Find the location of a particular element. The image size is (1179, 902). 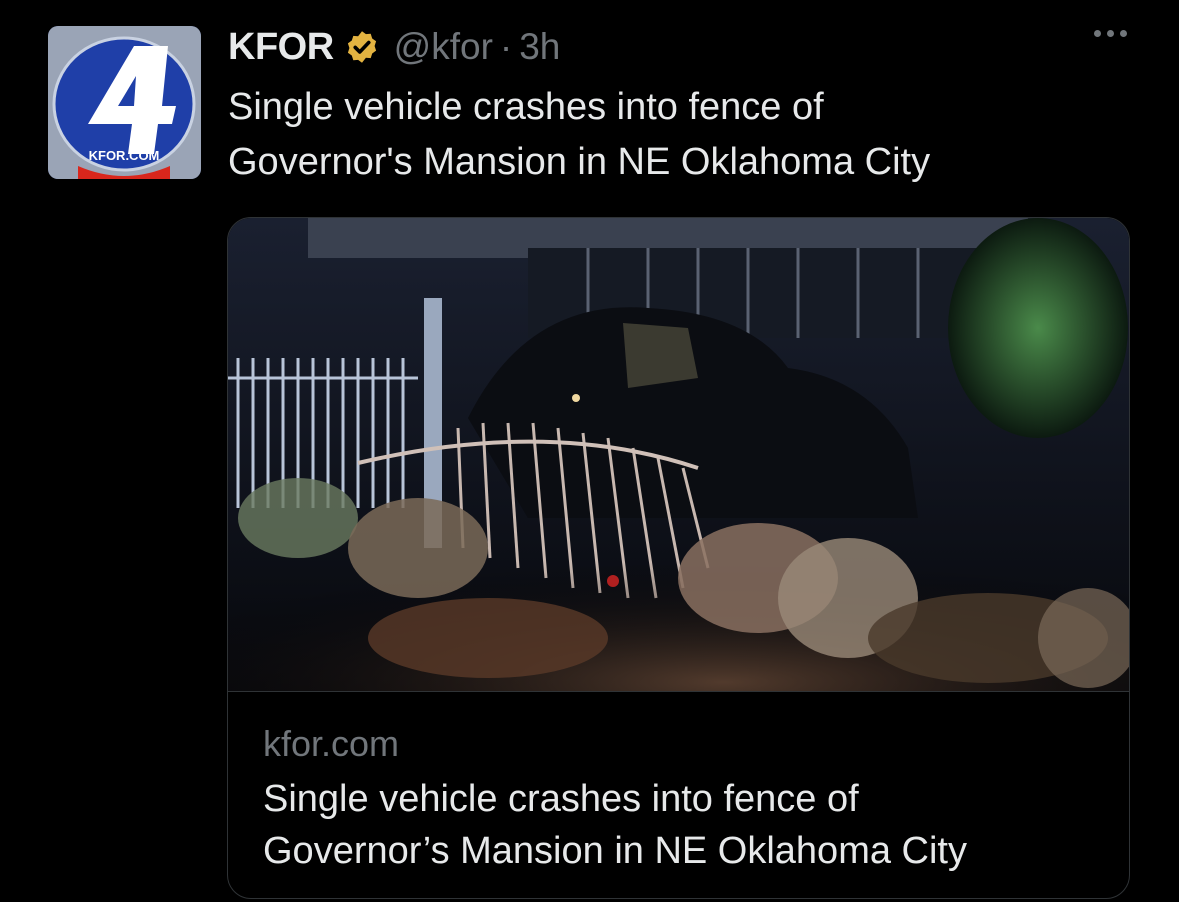

card-title-line: Governor’s Mansion in NE Oklahoma City is located at coordinates (615, 851).